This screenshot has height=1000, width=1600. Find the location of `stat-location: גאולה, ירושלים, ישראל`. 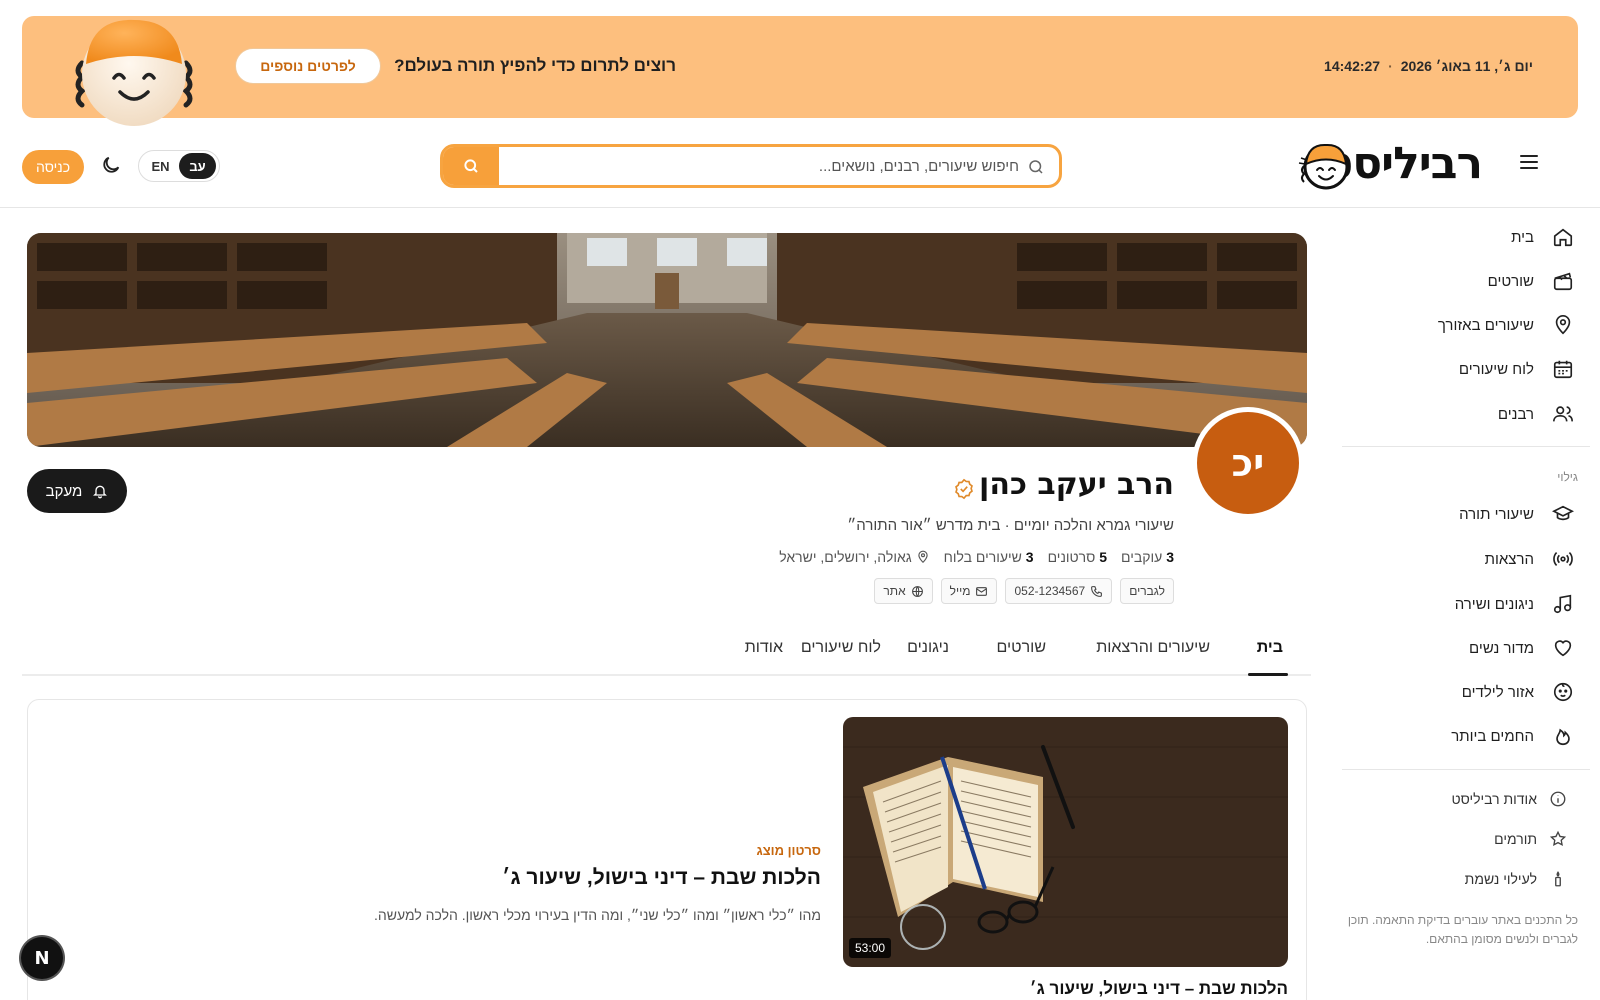

stat-location: גאולה, ירושלים, ישראל is located at coordinates (854, 557).